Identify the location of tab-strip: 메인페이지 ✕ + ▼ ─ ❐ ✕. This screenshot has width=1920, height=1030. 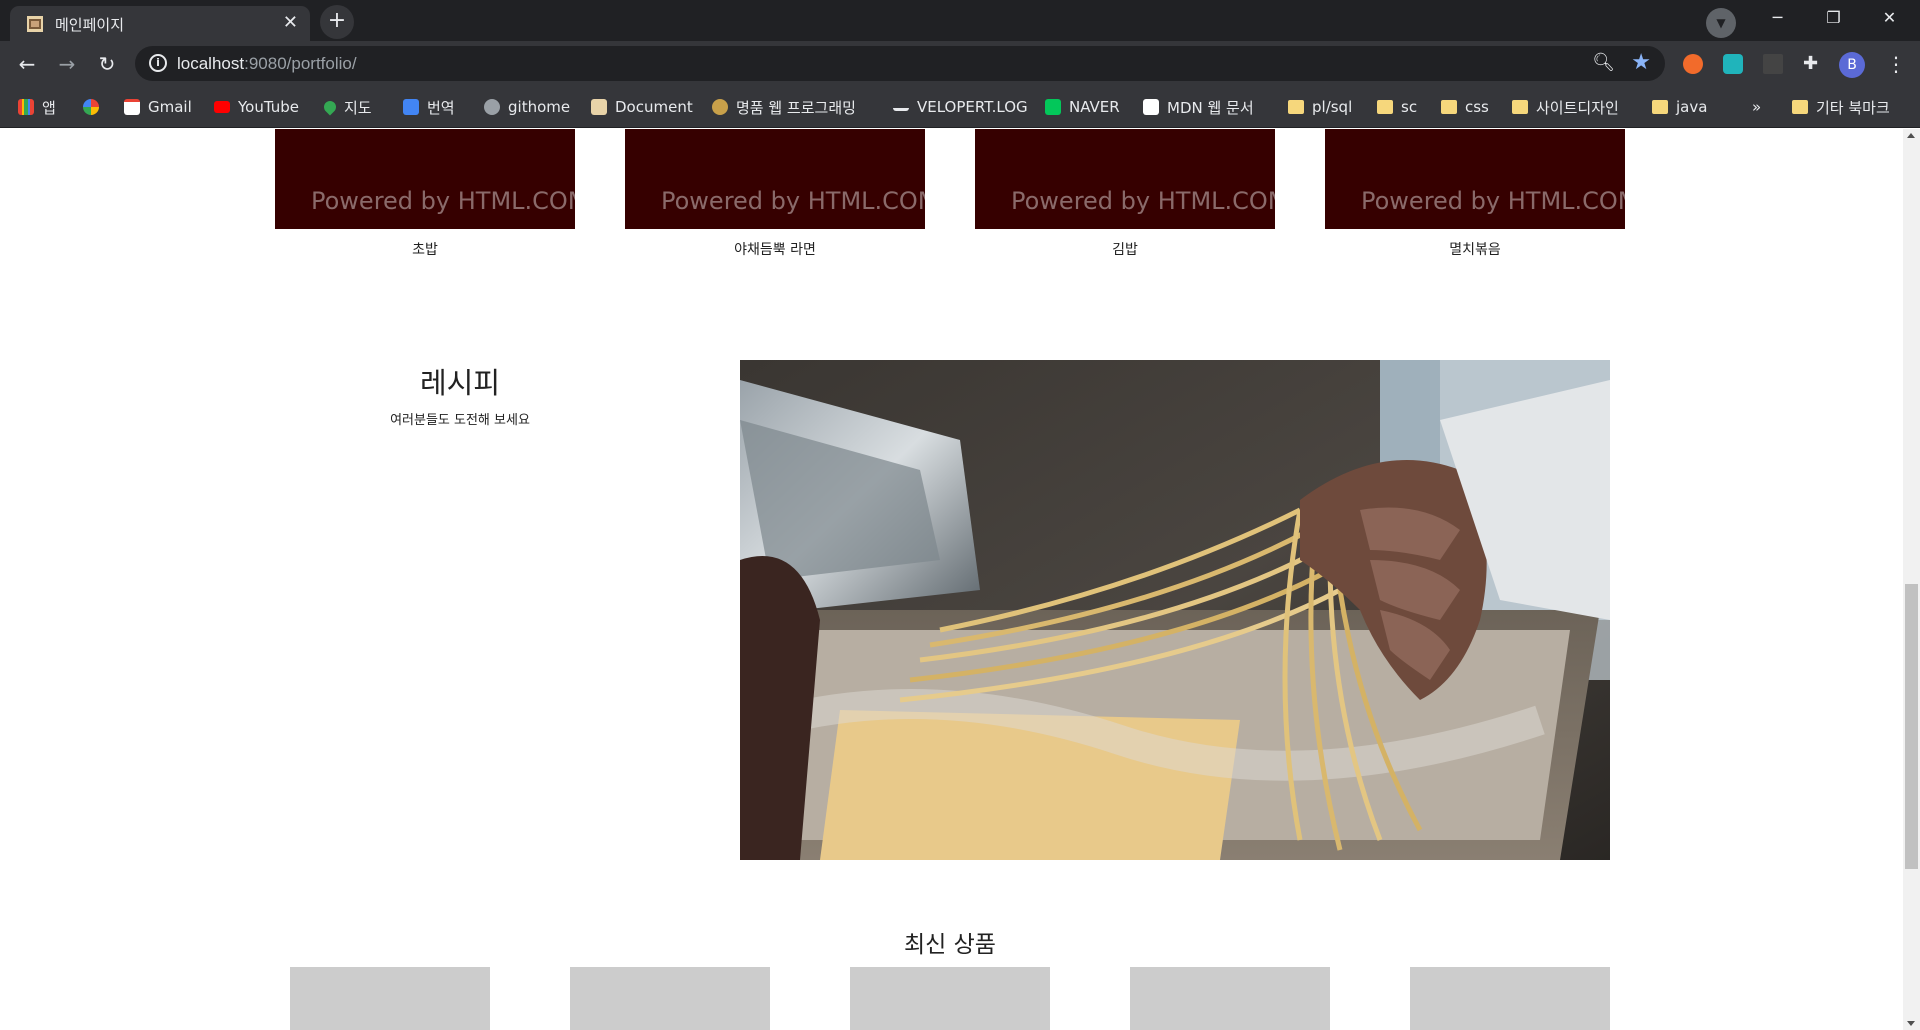
(960, 20).